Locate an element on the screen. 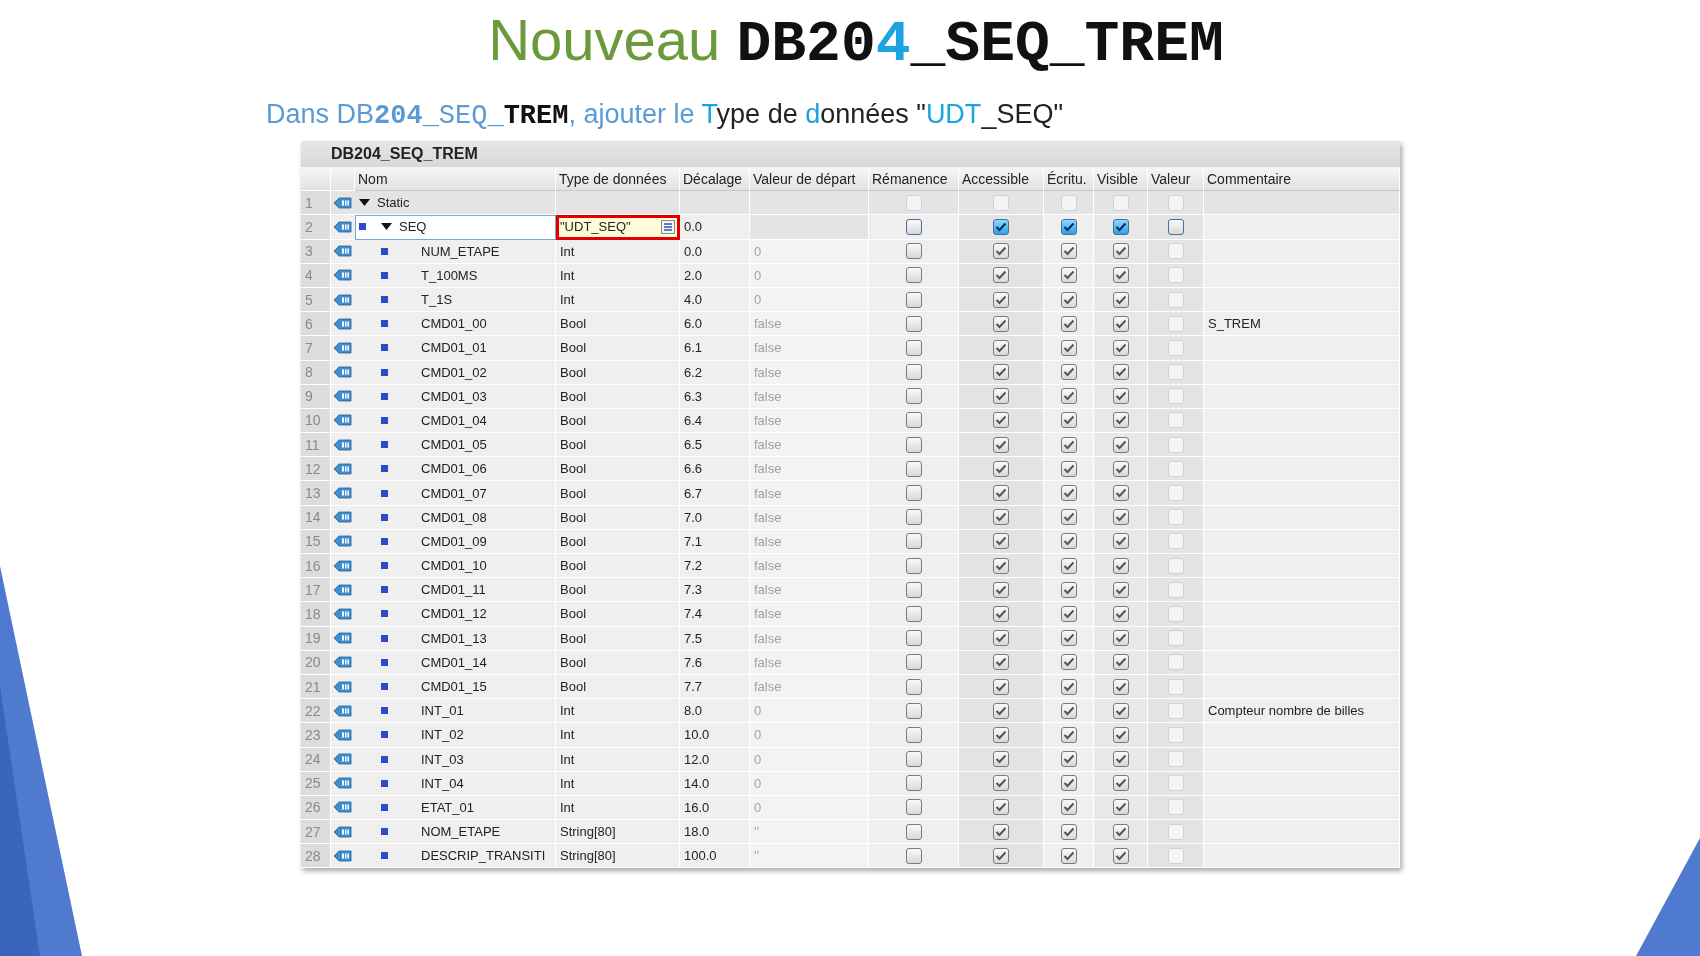 The height and width of the screenshot is (956, 1700). table-cell: 0.0 is located at coordinates (715, 251).